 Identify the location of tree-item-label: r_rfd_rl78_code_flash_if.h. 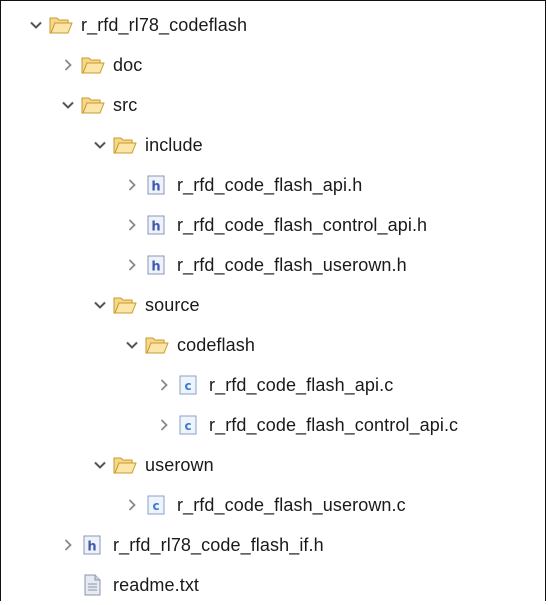
(218, 544).